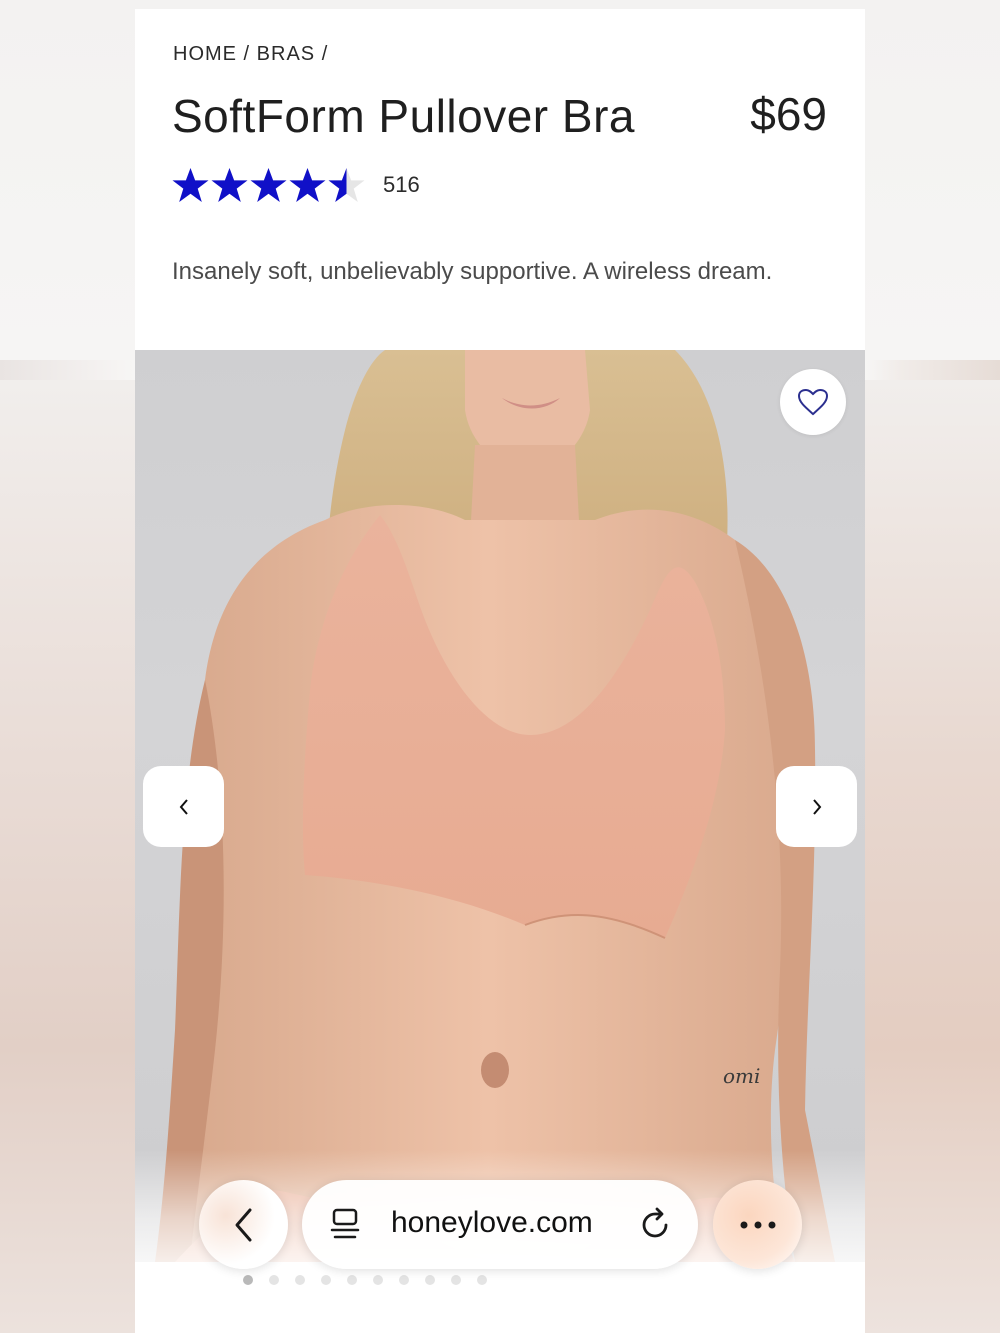 This screenshot has height=1333, width=1000. I want to click on url-text: honeylove.com, so click(492, 1223).